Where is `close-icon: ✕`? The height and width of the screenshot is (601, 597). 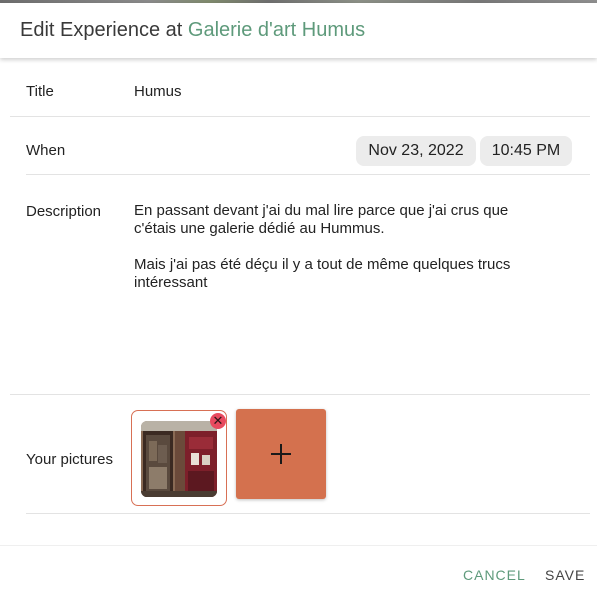 close-icon: ✕ is located at coordinates (218, 420).